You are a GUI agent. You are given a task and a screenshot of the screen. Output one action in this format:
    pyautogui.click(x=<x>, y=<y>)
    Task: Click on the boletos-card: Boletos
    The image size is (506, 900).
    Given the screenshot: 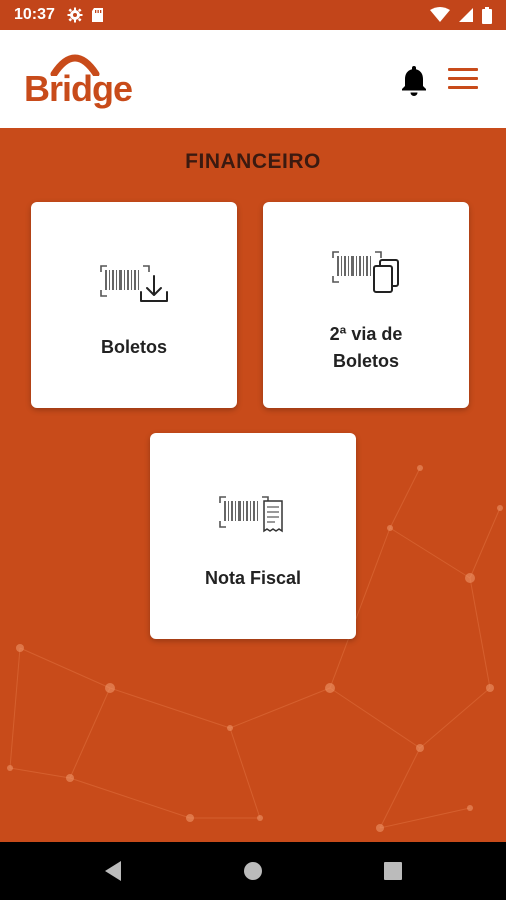 What is the action you would take?
    pyautogui.click(x=134, y=305)
    